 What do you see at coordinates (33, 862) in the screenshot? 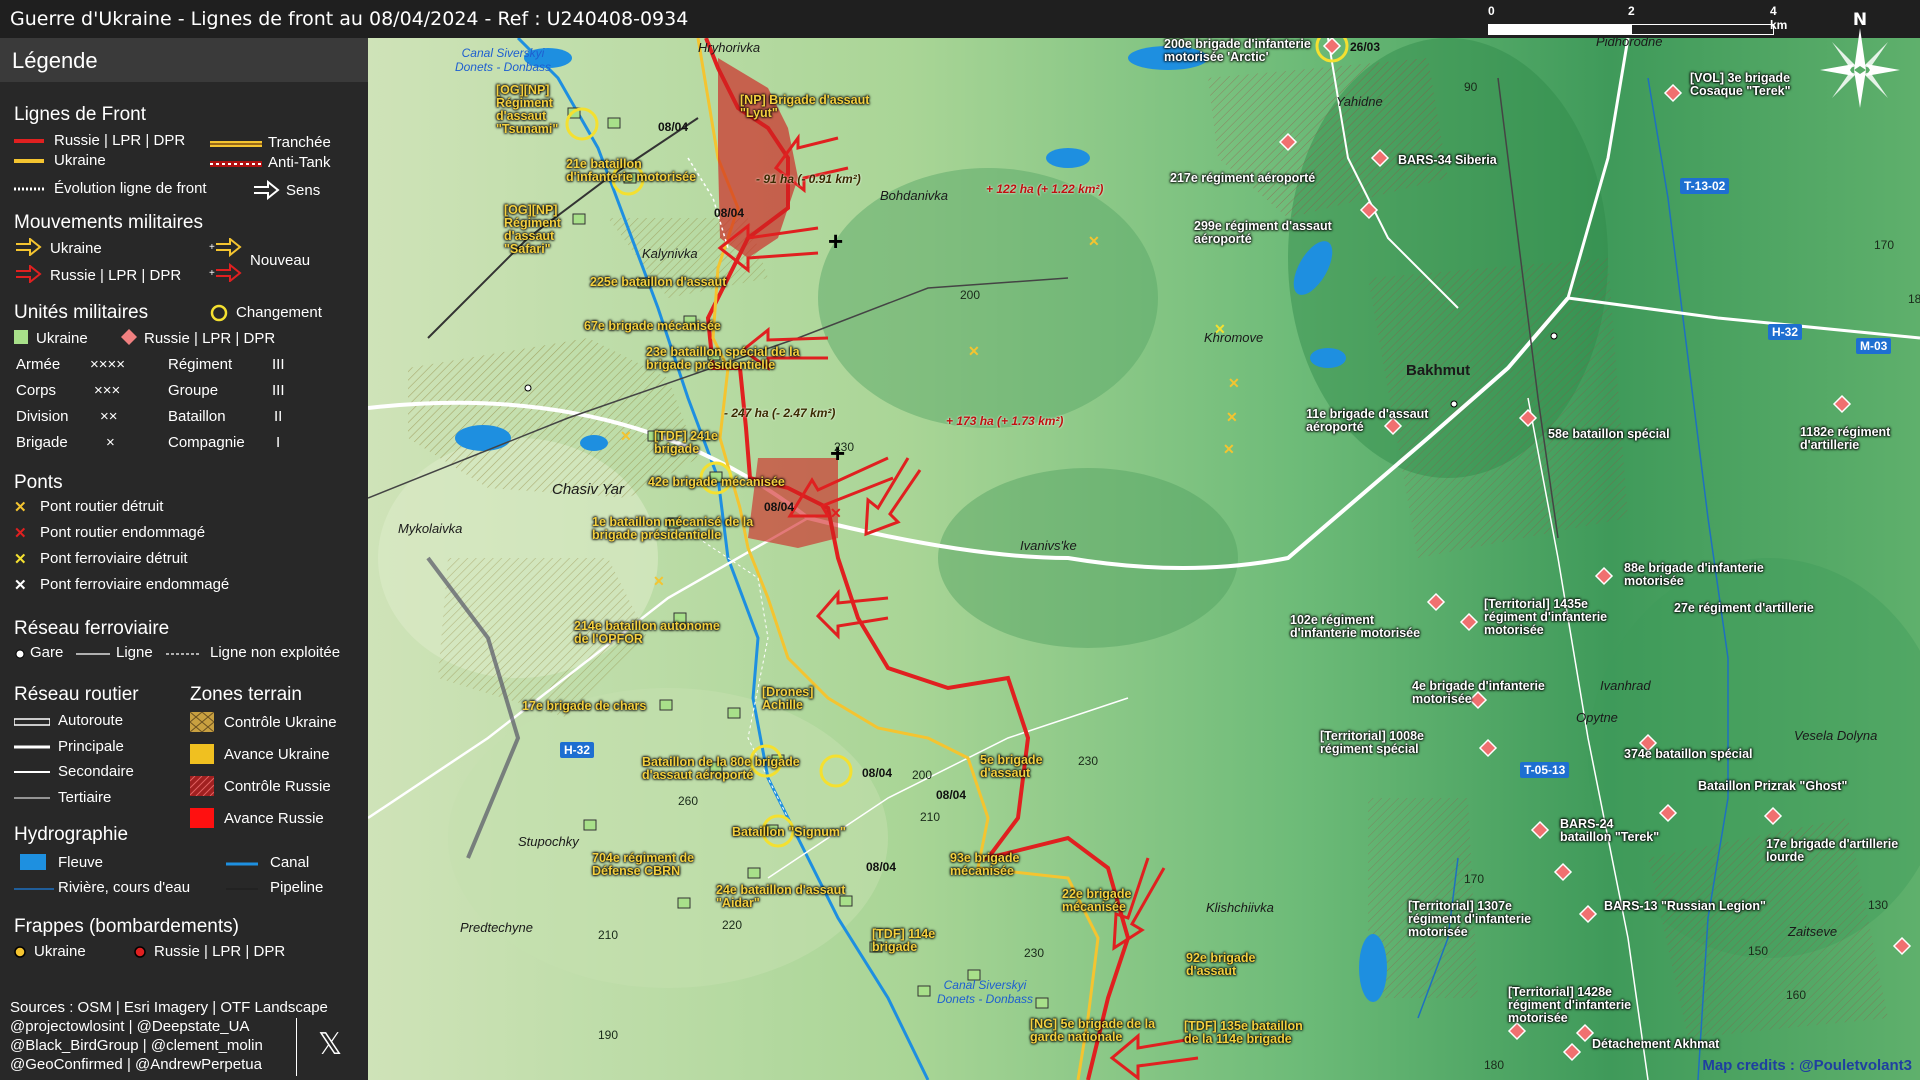
I see `river-swatch` at bounding box center [33, 862].